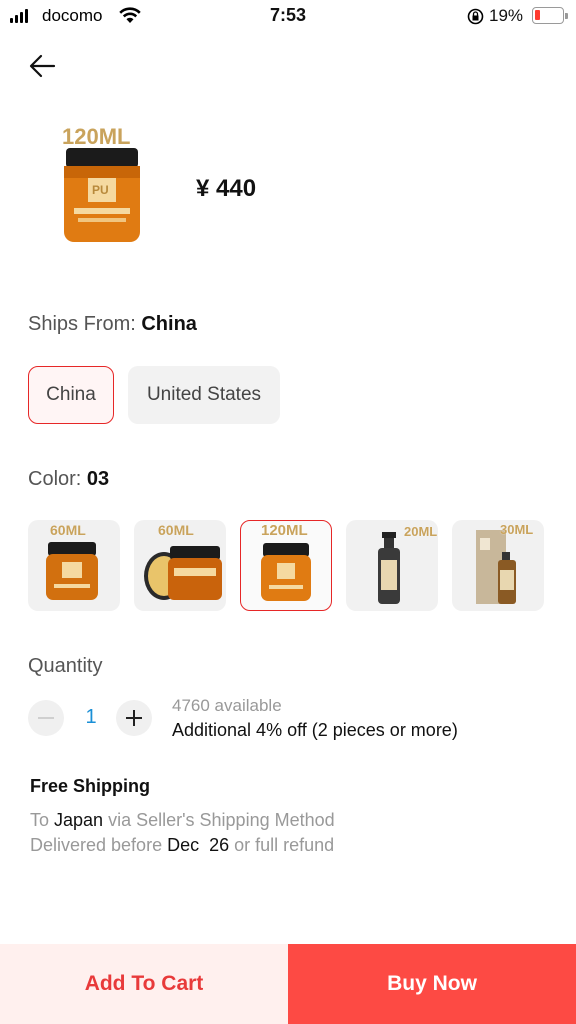  What do you see at coordinates (421, 531) in the screenshot?
I see `color-option-tag: 20ML` at bounding box center [421, 531].